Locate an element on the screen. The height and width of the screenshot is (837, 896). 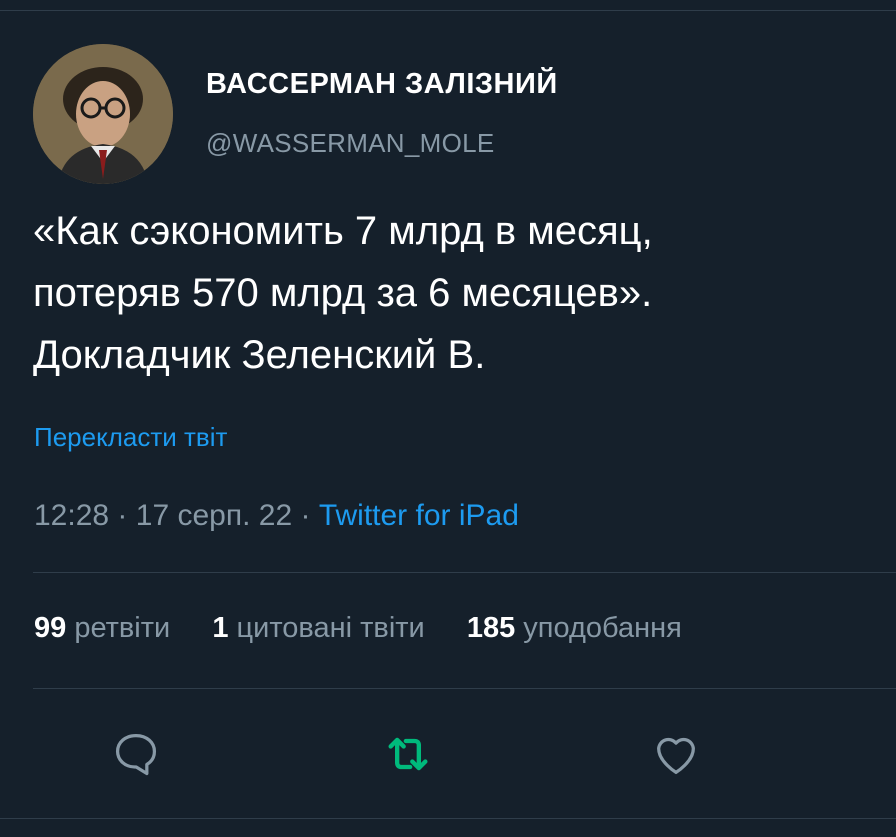
avatar is located at coordinates (103, 114).